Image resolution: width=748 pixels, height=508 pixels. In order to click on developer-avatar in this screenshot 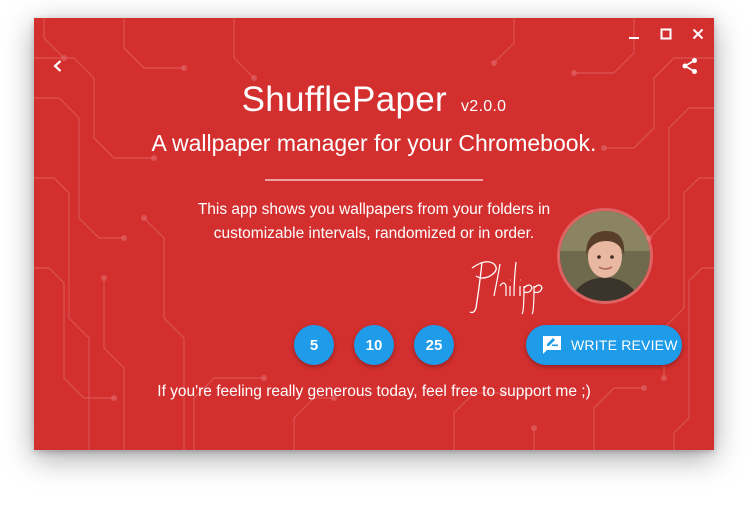, I will do `click(605, 256)`.